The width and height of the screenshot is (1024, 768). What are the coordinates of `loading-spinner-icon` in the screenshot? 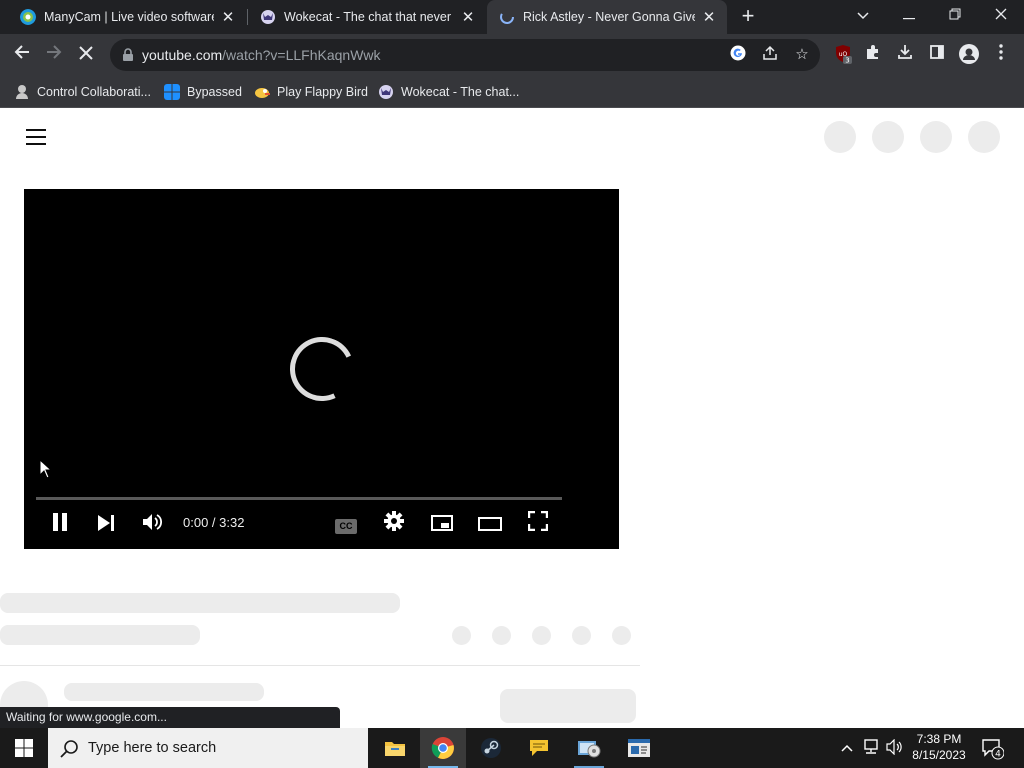 It's located at (322, 369).